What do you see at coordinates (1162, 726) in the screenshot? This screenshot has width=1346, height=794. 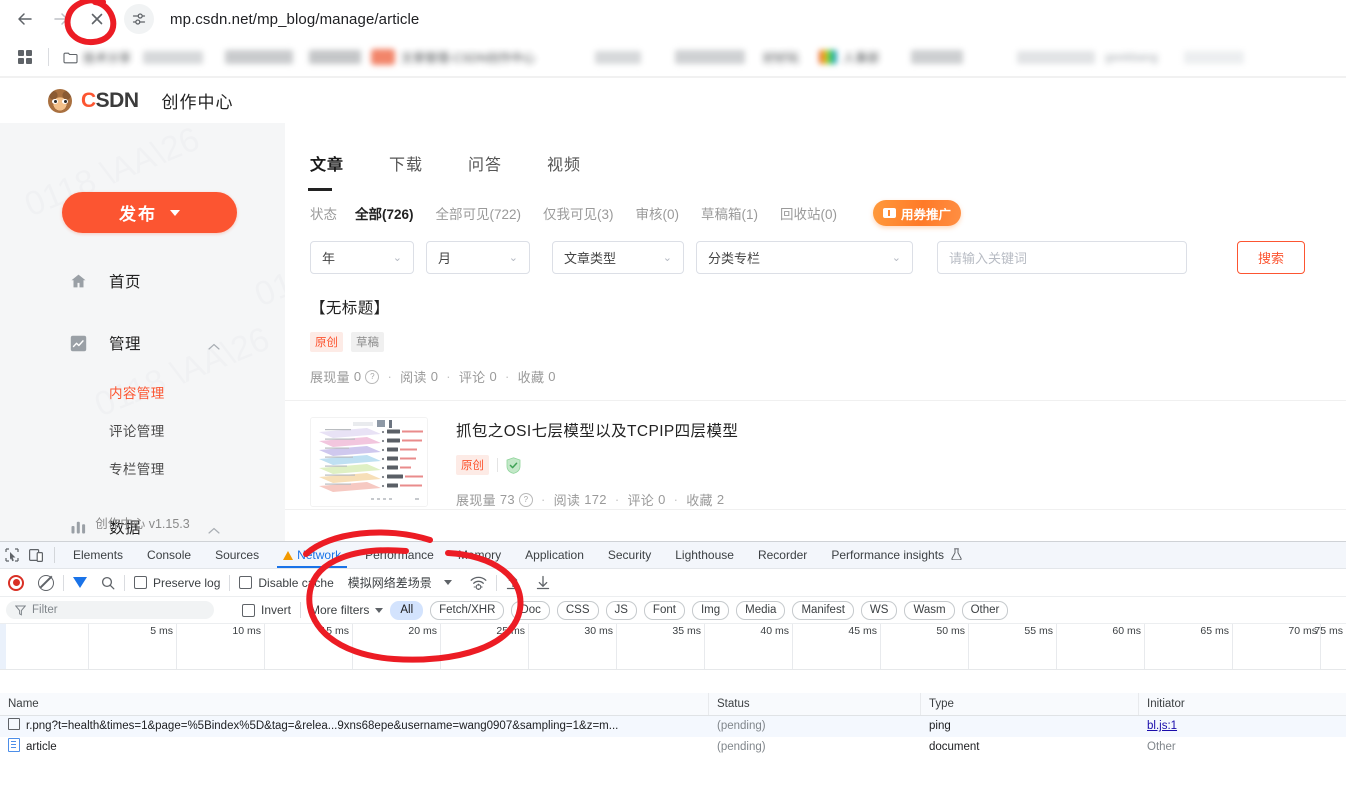 I see `initiator-link: bl.js:1` at bounding box center [1162, 726].